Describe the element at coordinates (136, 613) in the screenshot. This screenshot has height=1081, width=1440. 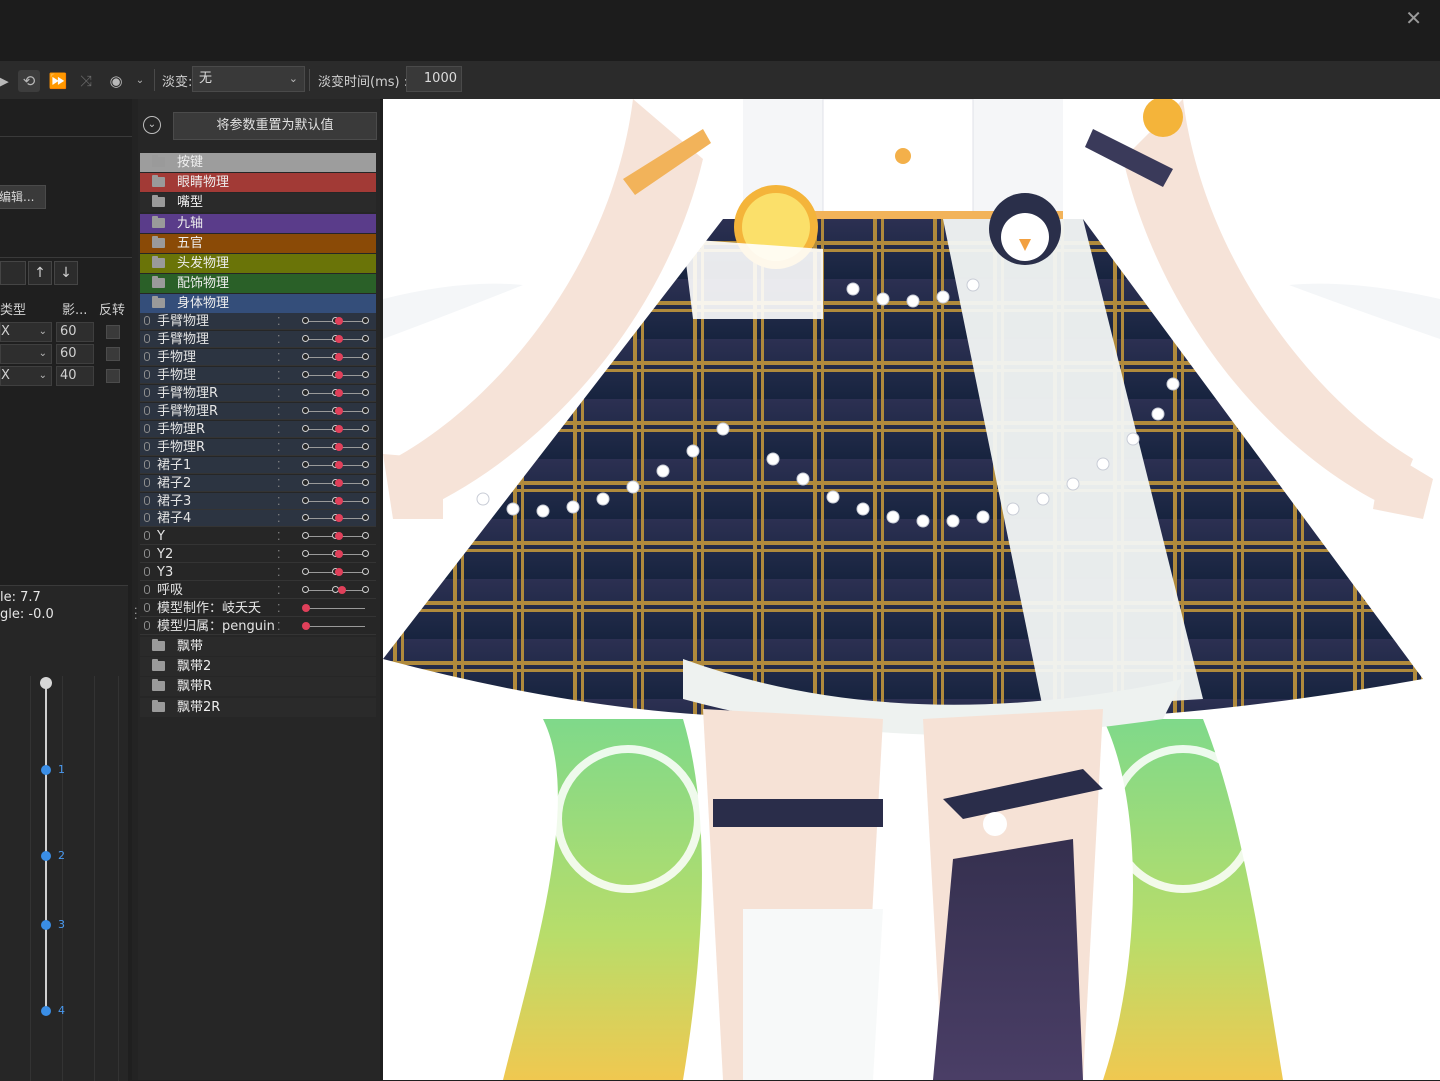
I see `drag-handle-icon: · · ·` at that location.